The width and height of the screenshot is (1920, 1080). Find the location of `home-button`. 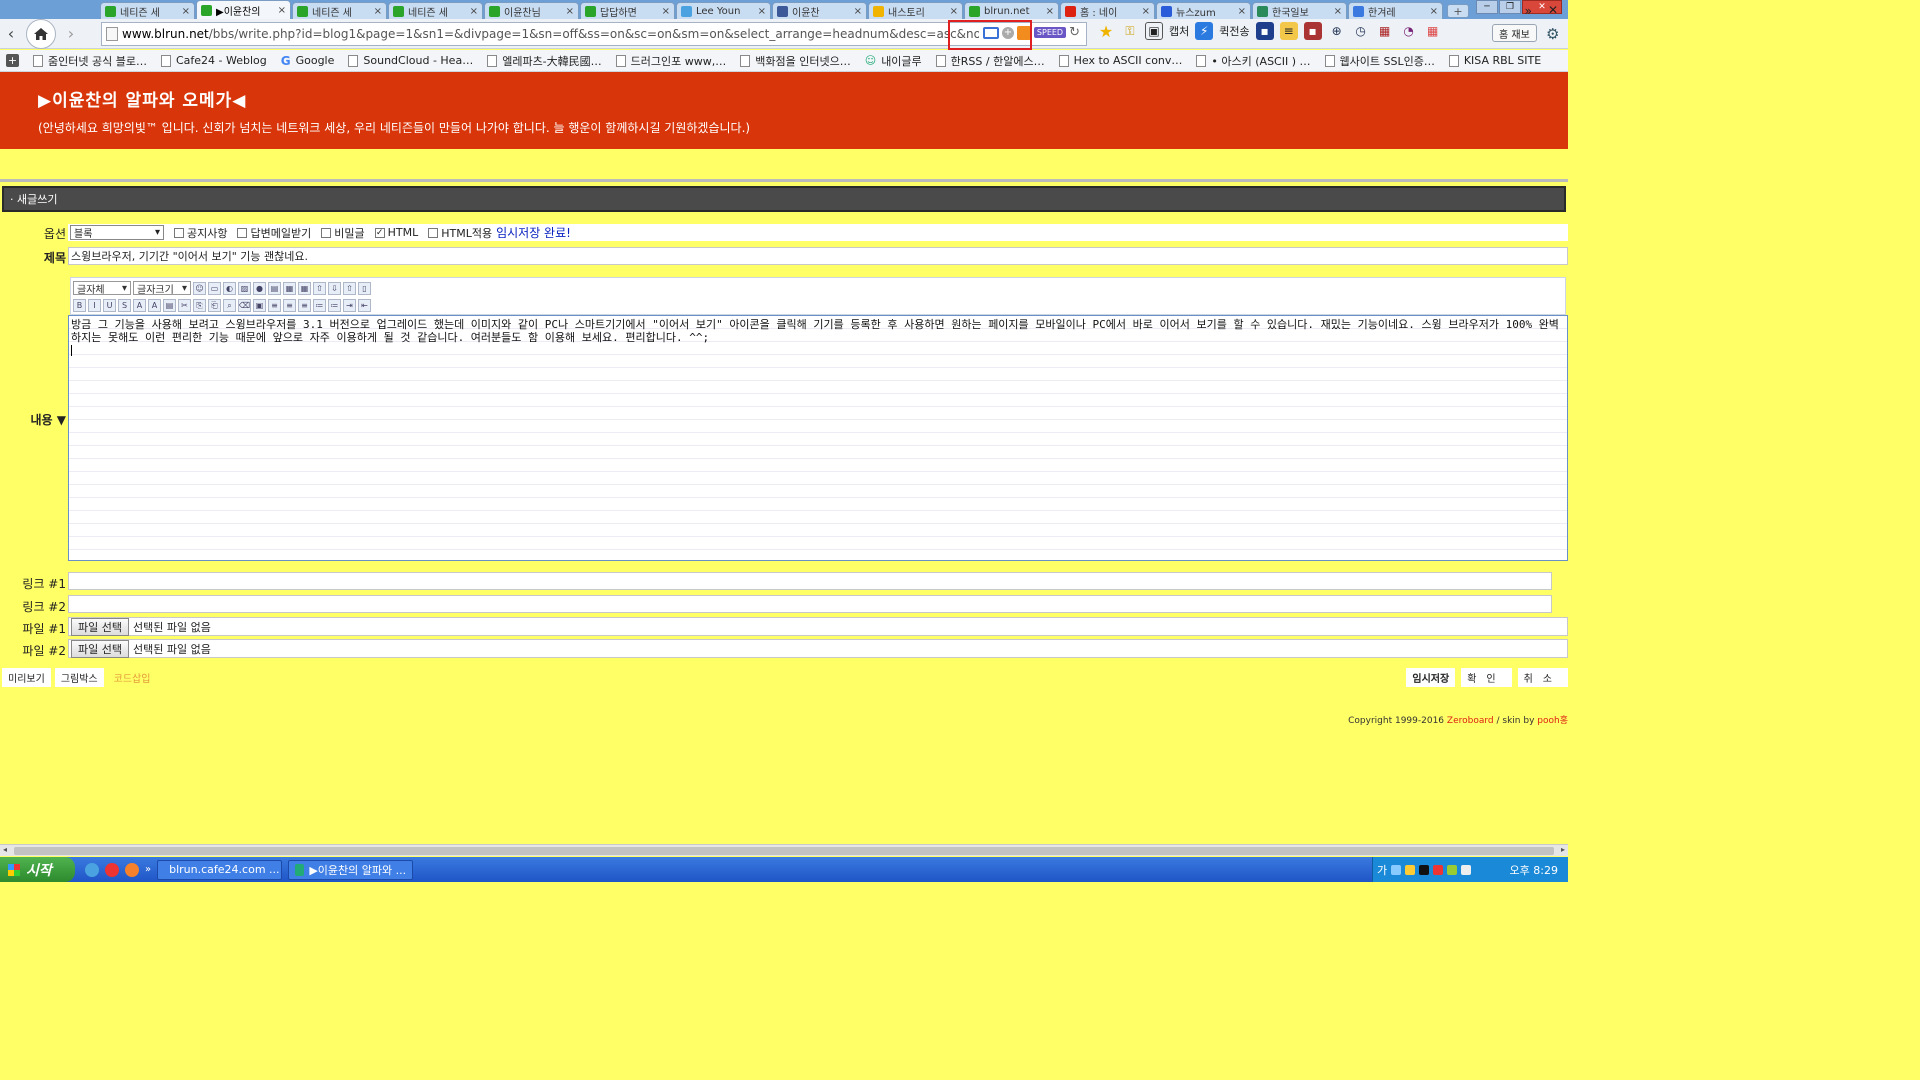

home-button is located at coordinates (41, 33).